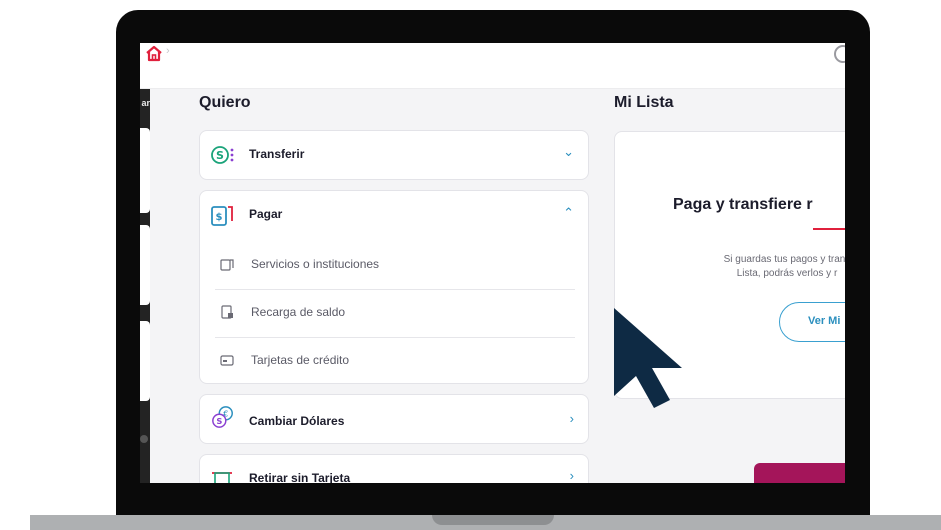 The width and height of the screenshot is (941, 530). What do you see at coordinates (154, 53) in the screenshot?
I see `home-icon` at bounding box center [154, 53].